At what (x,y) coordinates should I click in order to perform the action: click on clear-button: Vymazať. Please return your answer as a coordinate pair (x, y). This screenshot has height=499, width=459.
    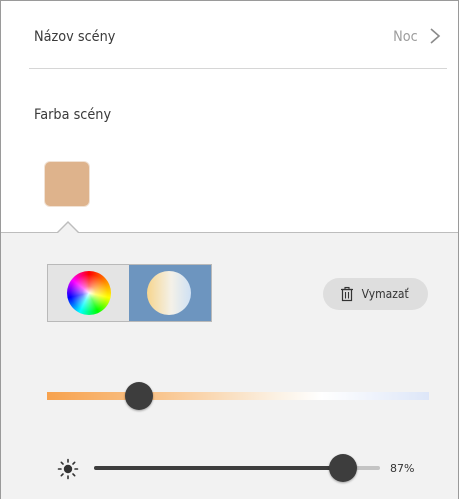
    Looking at the image, I should click on (375, 294).